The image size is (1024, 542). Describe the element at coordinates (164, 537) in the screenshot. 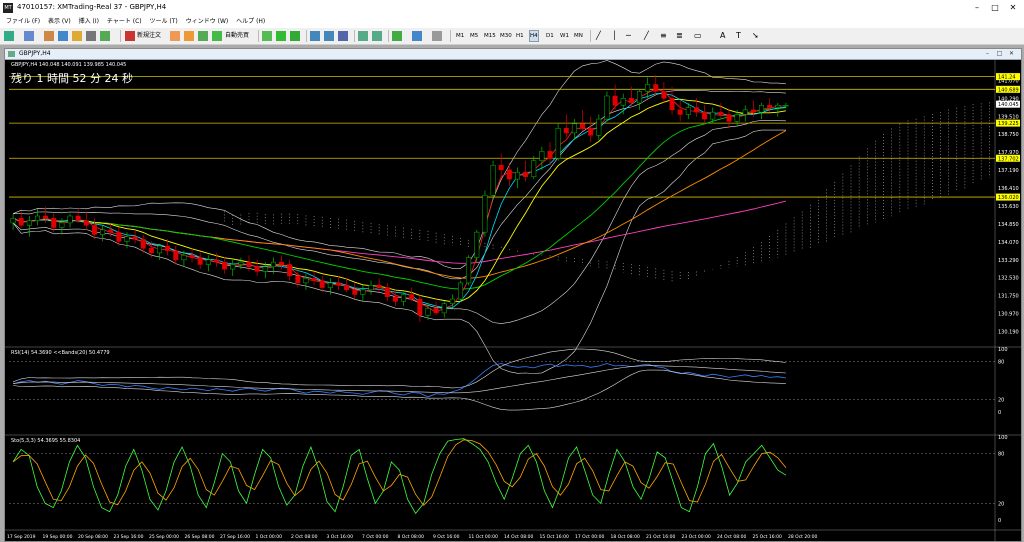

I see `time-tick-label: 25 Sep 00:00` at that location.